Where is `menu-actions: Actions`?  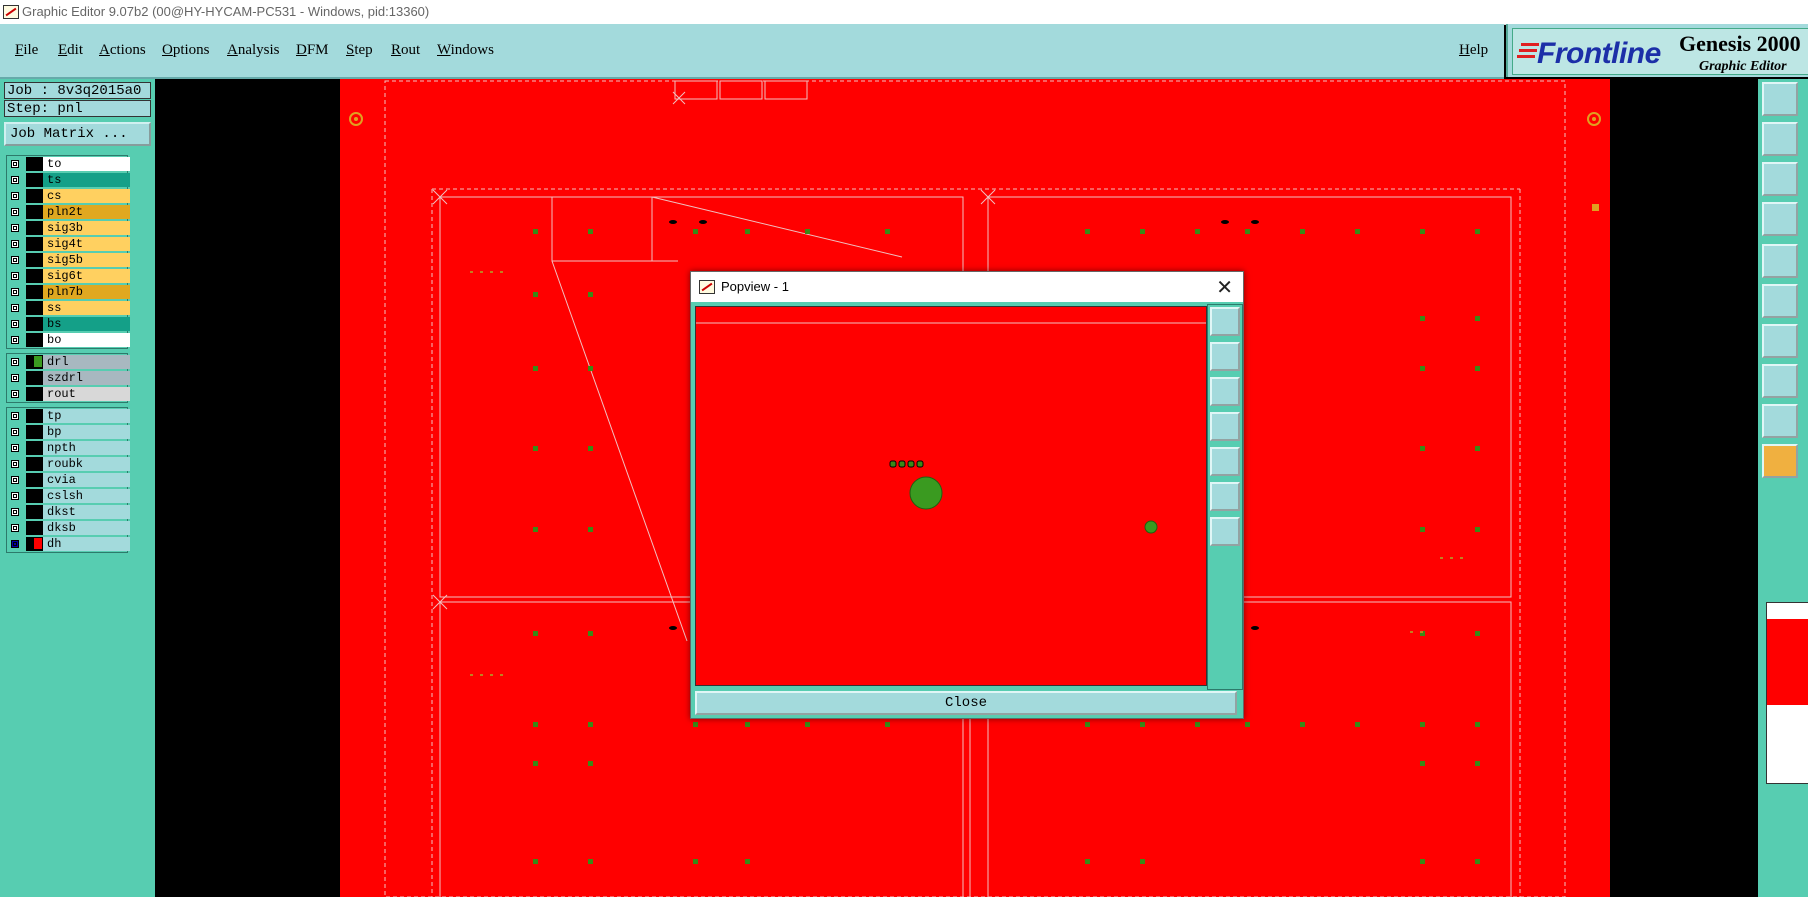
menu-actions: Actions is located at coordinates (122, 50).